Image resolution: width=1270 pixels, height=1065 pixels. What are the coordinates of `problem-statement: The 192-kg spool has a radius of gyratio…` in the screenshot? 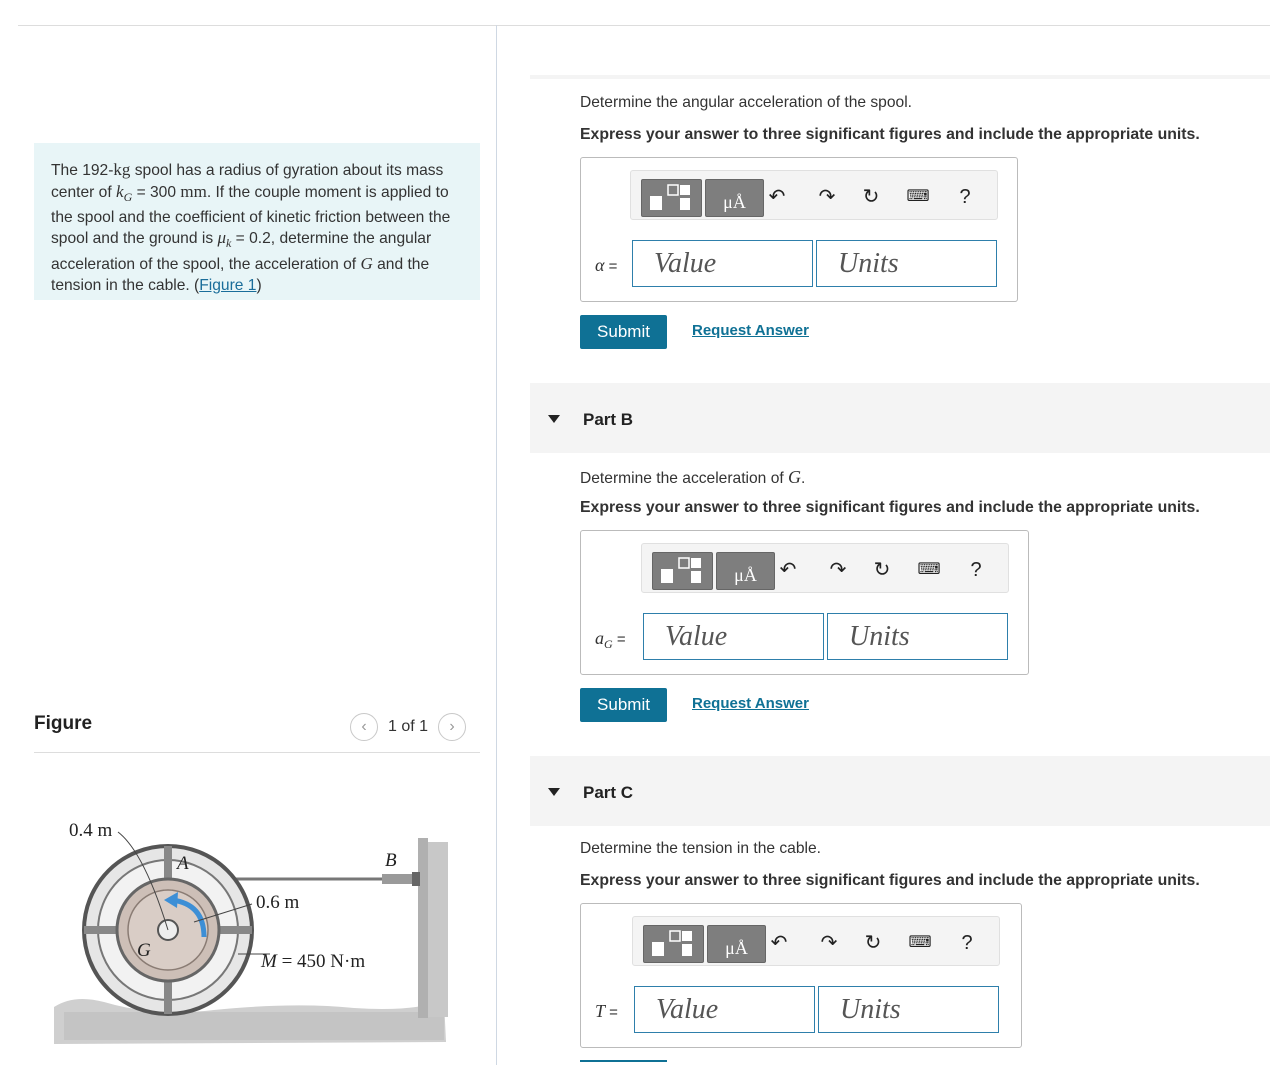 It's located at (257, 221).